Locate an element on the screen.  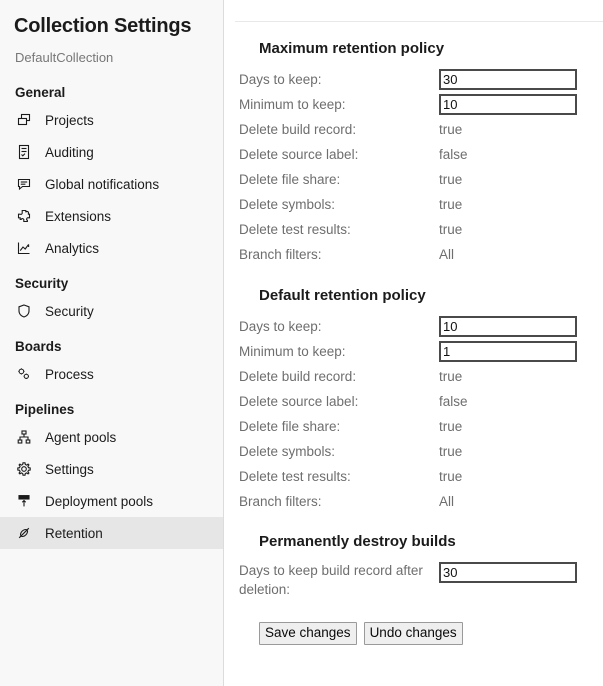
row-max-delete-file-share: Delete file share: true is located at coordinates (413, 179).